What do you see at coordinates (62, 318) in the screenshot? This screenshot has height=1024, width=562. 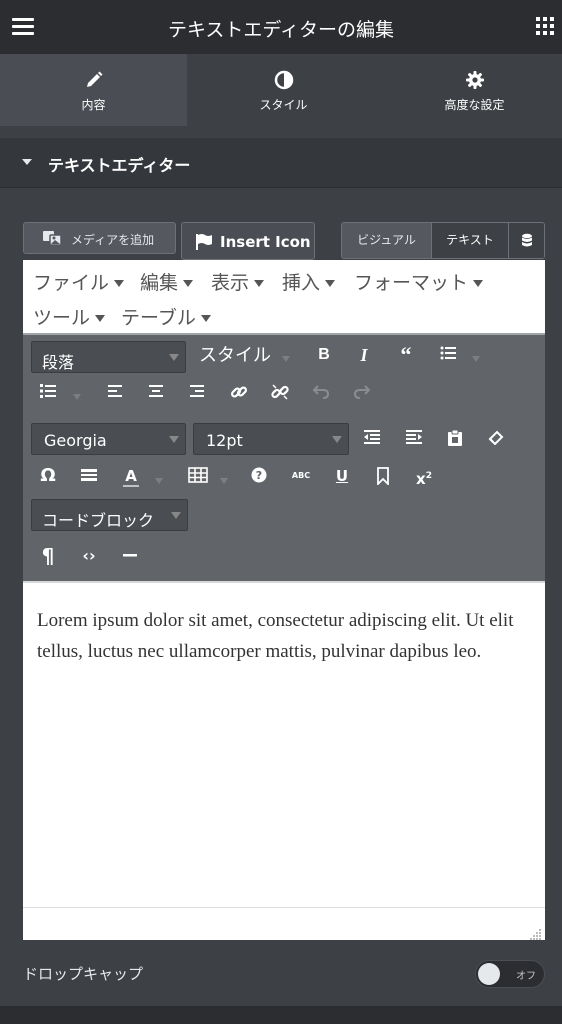 I see `menu-tools-label: ツール` at bounding box center [62, 318].